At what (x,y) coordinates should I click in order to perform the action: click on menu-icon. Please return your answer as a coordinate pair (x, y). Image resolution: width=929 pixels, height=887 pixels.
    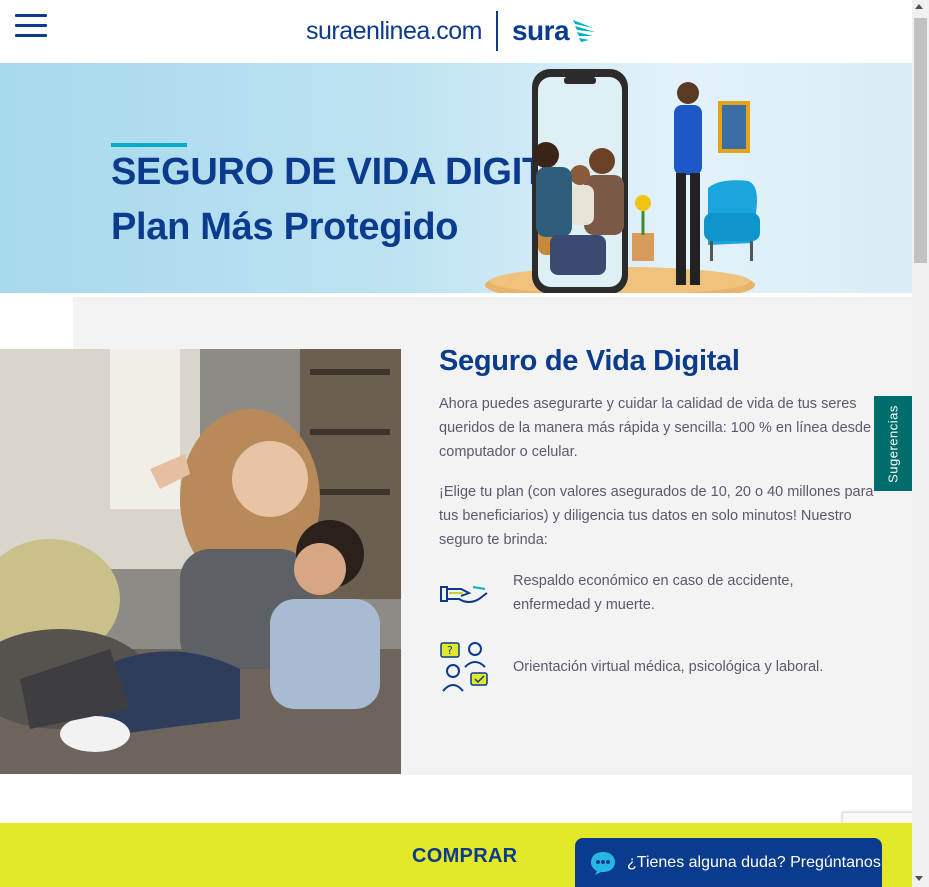
    Looking at the image, I should click on (31, 26).